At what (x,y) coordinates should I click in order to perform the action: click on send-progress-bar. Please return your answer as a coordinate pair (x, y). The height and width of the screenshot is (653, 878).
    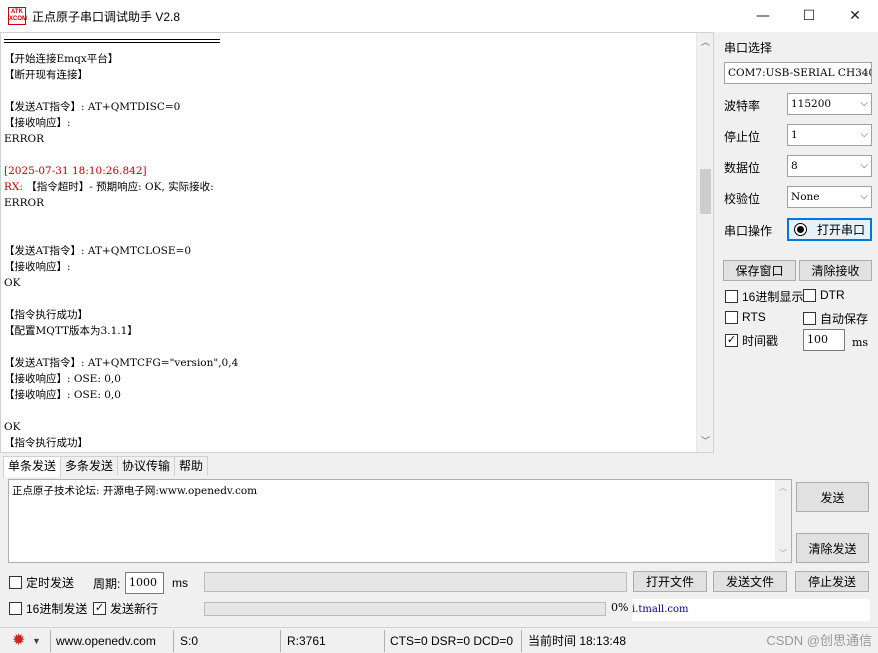
    Looking at the image, I should click on (405, 609).